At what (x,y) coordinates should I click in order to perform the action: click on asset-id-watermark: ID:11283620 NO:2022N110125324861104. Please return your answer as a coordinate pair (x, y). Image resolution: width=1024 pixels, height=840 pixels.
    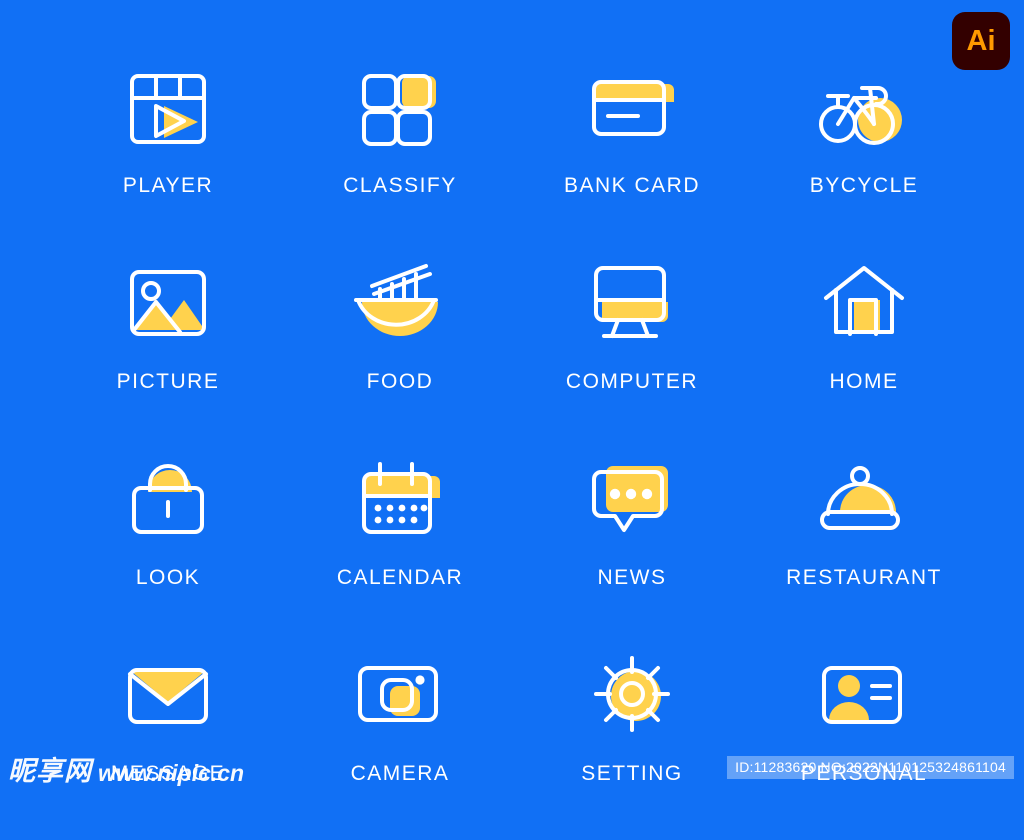
    Looking at the image, I should click on (870, 767).